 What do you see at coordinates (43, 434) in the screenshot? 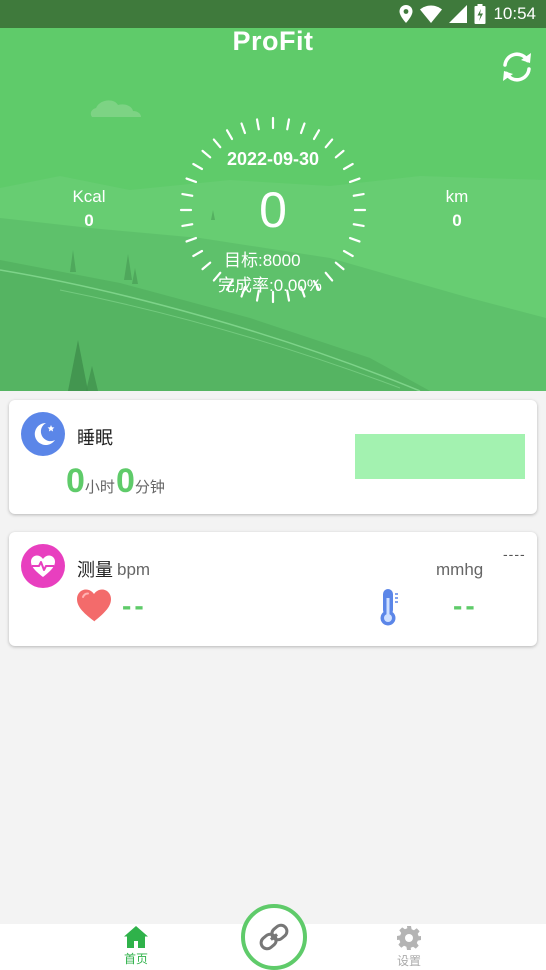
I see `moon-icon` at bounding box center [43, 434].